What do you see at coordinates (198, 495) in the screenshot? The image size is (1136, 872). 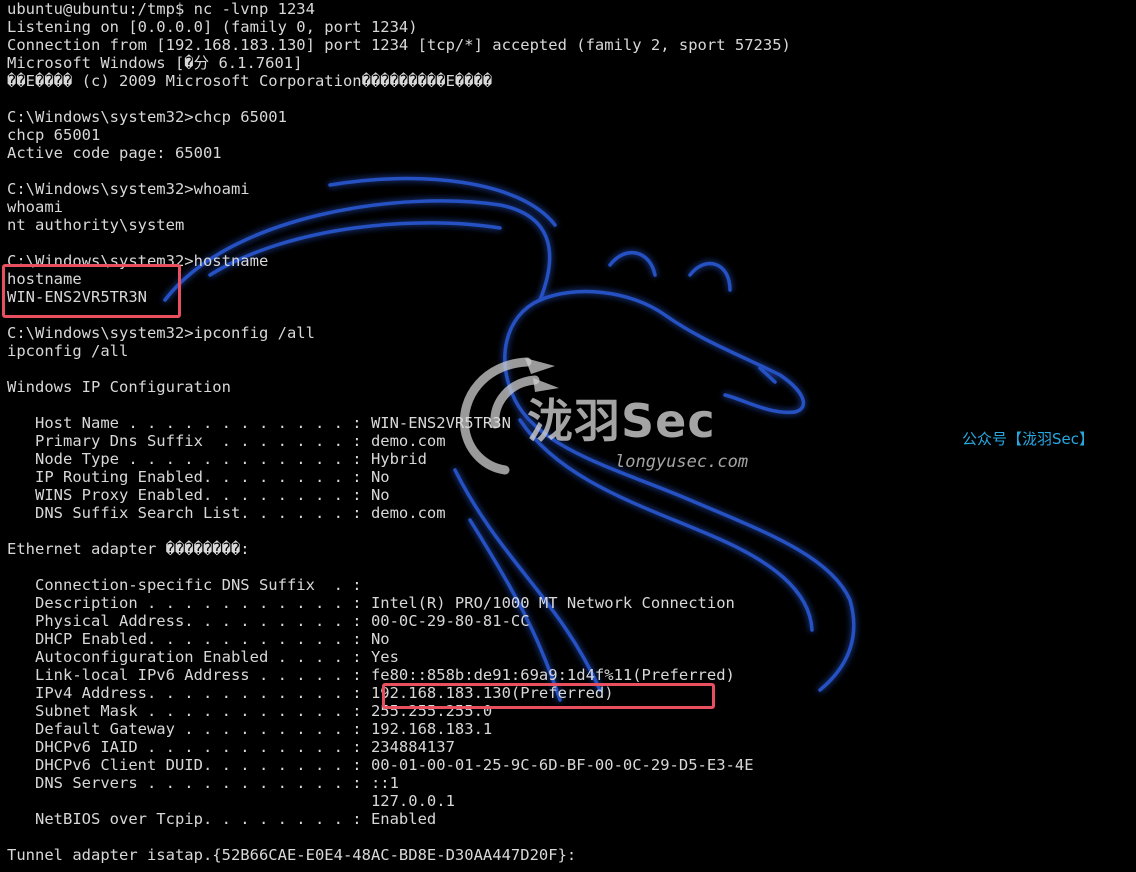 I see `terminal-line: WINS Proxy Enabled. . . . . . . . : No` at bounding box center [198, 495].